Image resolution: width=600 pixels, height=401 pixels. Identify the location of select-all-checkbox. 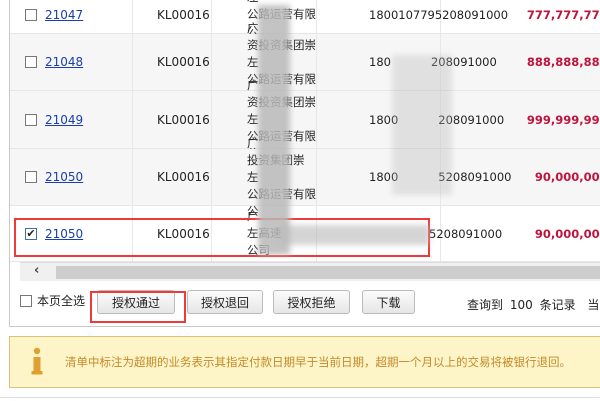
(26, 300).